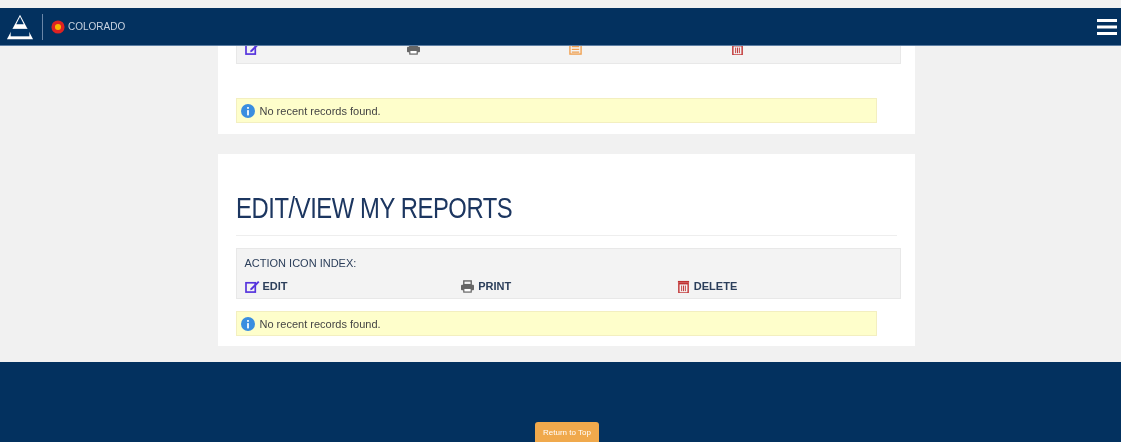  Describe the element at coordinates (468, 286) in the screenshot. I see `printer-icon` at that location.